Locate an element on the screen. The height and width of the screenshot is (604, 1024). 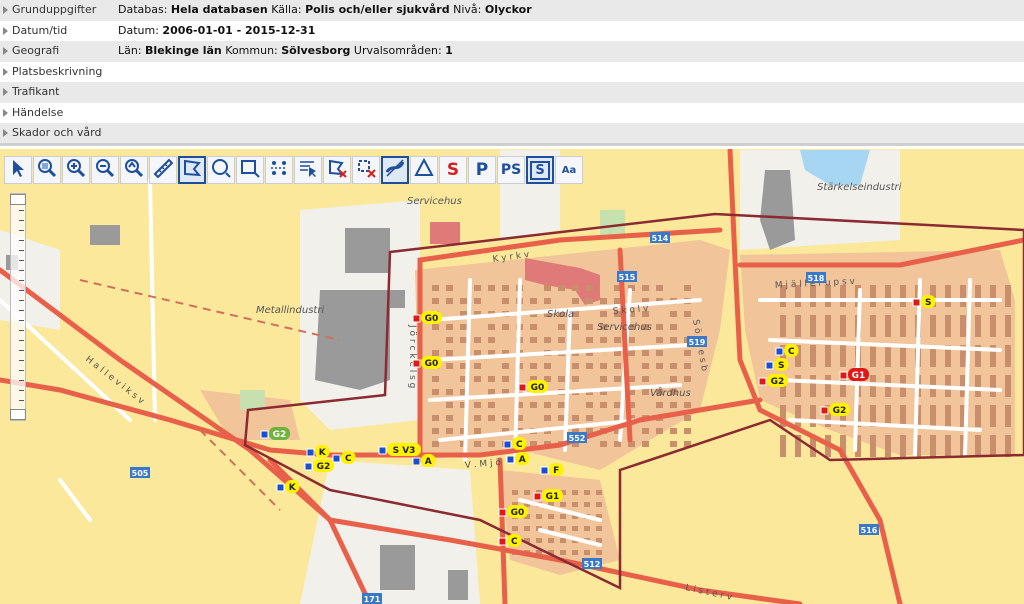
symbol-s-tool: S is located at coordinates (453, 170).